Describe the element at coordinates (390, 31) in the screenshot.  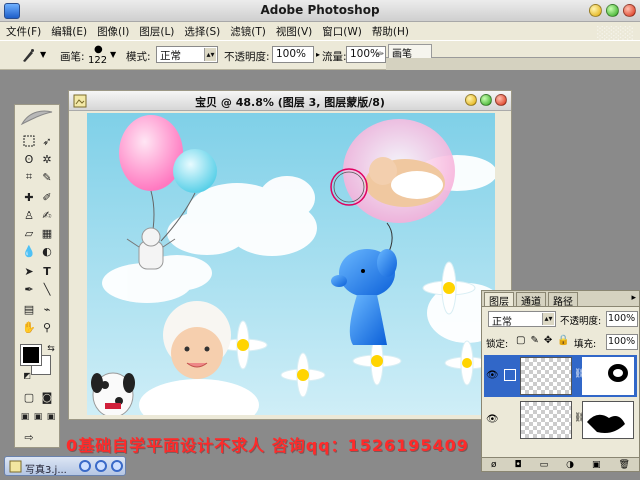
I see `menu-help: 帮助(H)` at that location.